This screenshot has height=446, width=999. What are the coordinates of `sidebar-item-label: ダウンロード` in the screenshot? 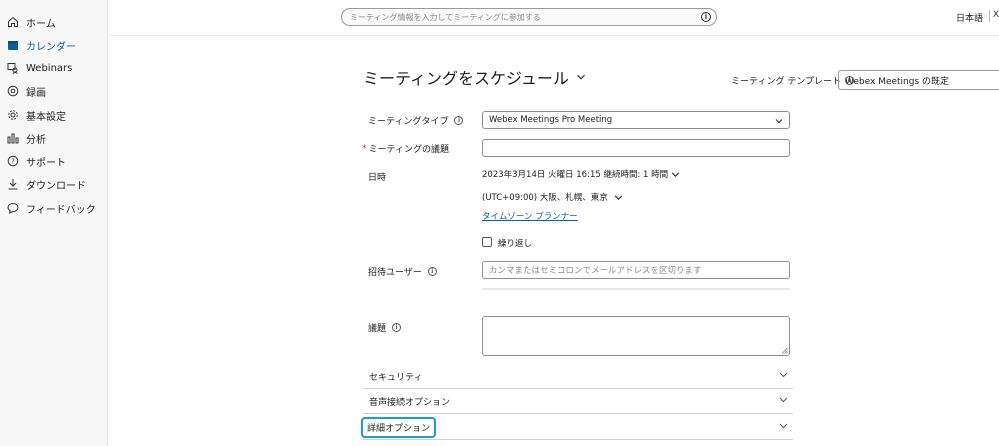 It's located at (56, 186).